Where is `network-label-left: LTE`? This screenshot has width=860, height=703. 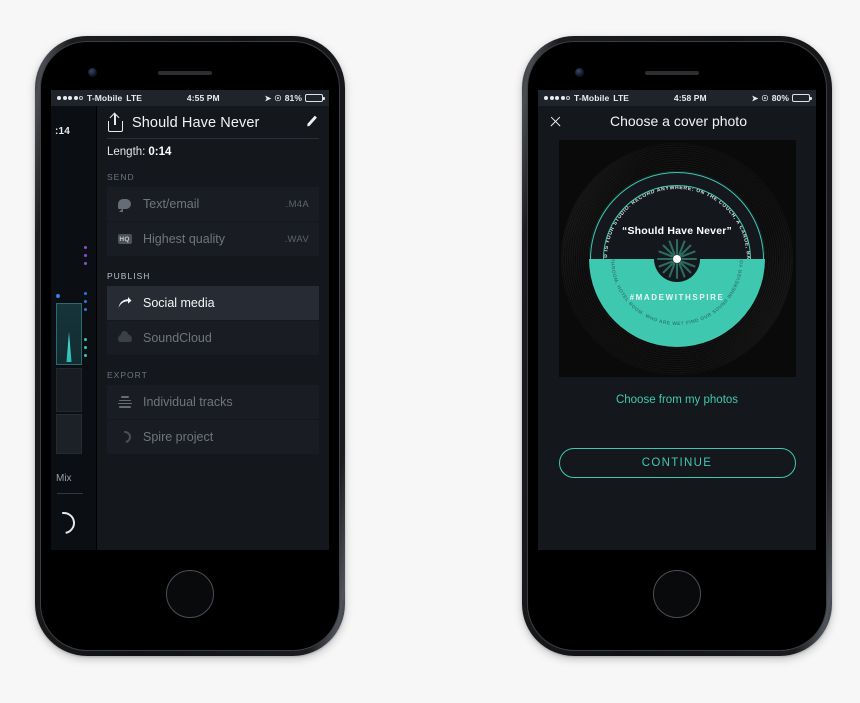
network-label-left: LTE is located at coordinates (134, 98).